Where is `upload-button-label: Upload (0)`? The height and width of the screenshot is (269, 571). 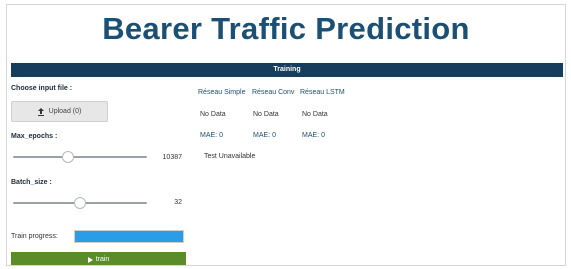
upload-button-label: Upload (0) is located at coordinates (65, 111).